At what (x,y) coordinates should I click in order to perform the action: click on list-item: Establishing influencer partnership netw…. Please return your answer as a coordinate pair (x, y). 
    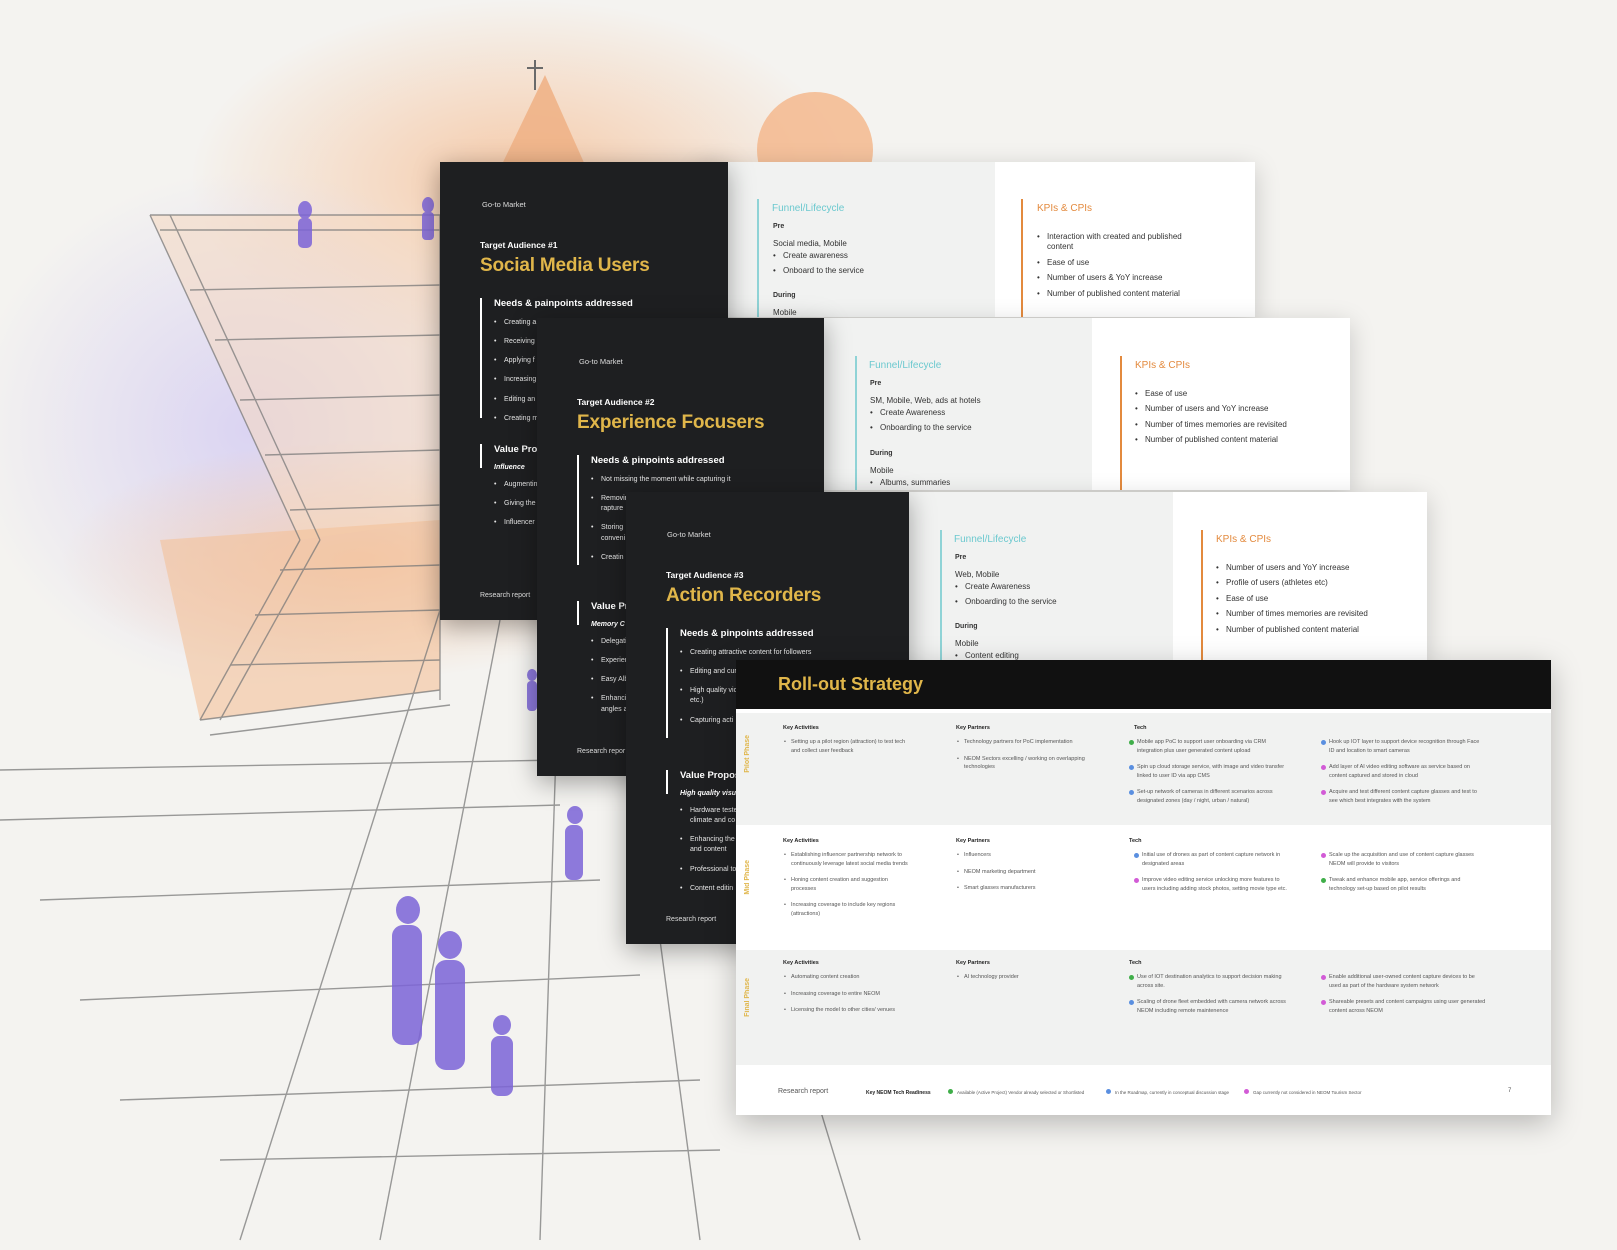
    Looking at the image, I should click on (845, 859).